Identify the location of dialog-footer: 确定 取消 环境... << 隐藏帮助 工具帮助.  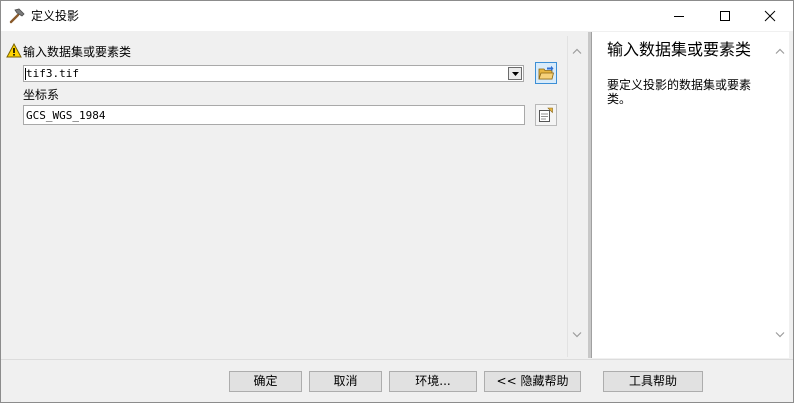
(397, 380).